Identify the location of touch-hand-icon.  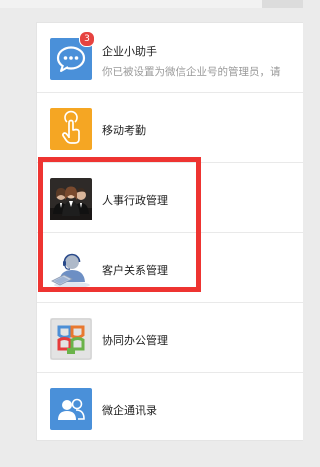
(71, 129).